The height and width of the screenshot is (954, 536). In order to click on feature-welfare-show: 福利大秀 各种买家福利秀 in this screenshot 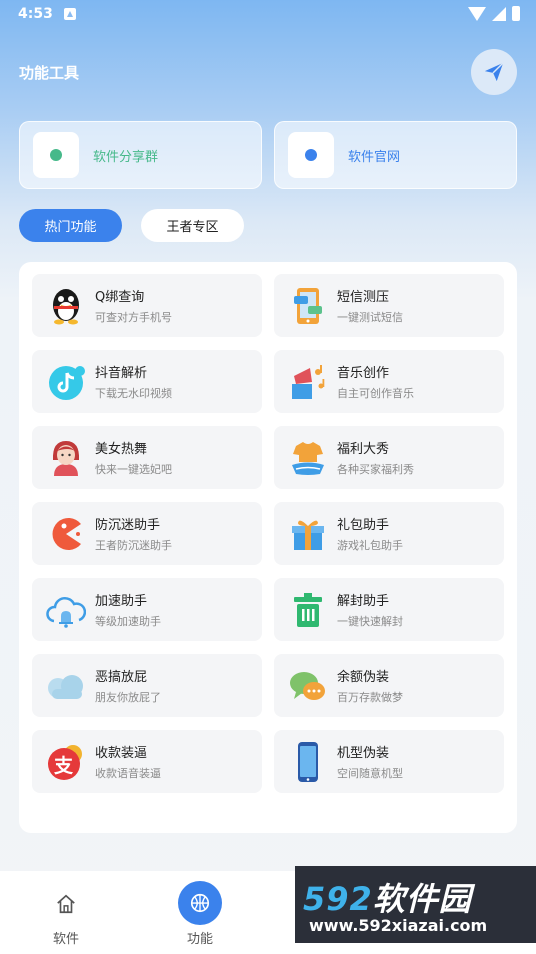, I will do `click(389, 457)`.